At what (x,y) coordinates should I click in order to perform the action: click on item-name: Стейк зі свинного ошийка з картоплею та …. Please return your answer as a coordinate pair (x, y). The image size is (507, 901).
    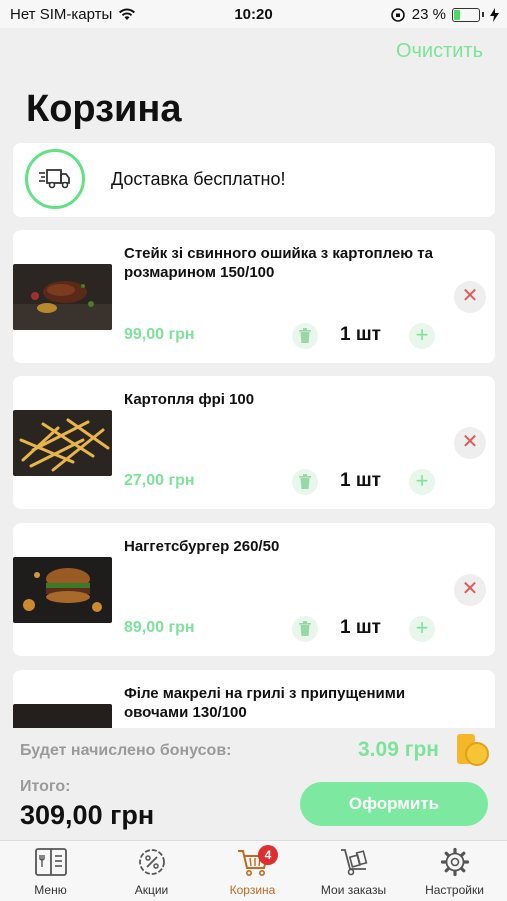
    Looking at the image, I should click on (278, 263).